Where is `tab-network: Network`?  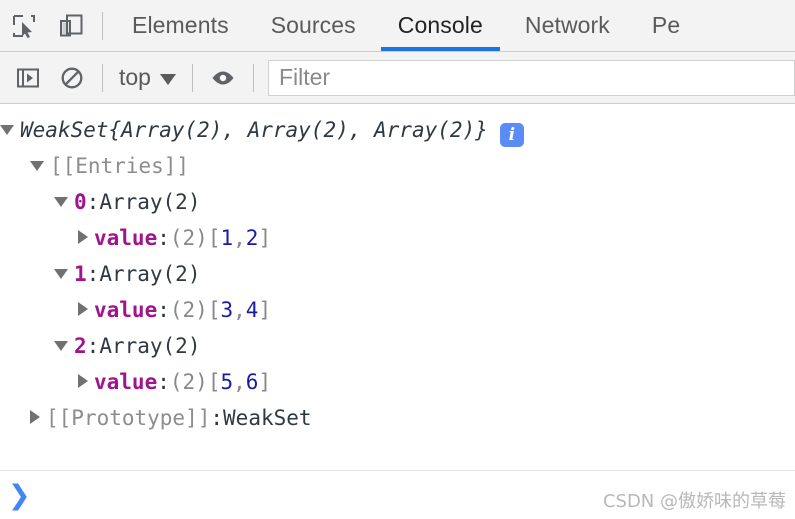
tab-network: Network is located at coordinates (567, 25).